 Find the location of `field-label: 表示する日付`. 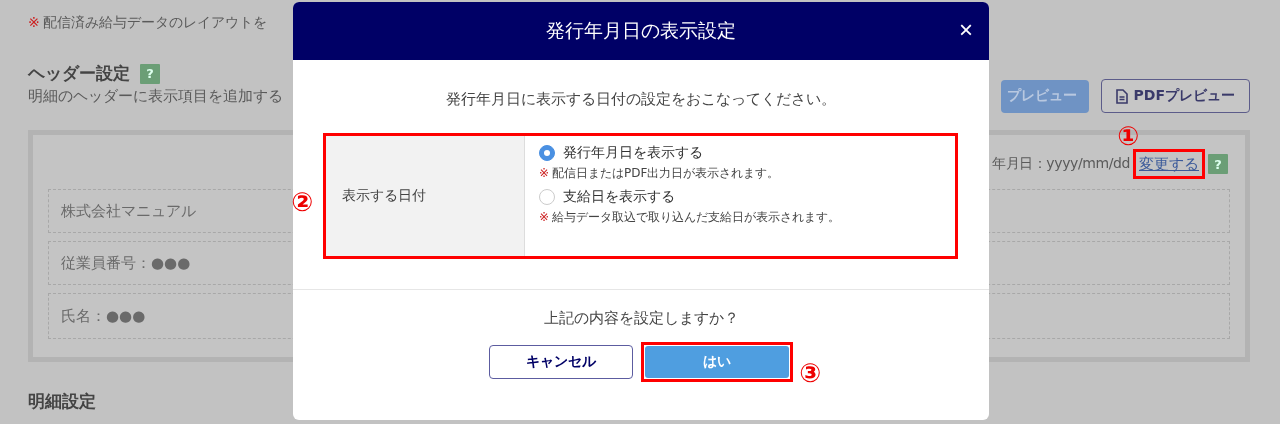

field-label: 表示する日付 is located at coordinates (425, 196).